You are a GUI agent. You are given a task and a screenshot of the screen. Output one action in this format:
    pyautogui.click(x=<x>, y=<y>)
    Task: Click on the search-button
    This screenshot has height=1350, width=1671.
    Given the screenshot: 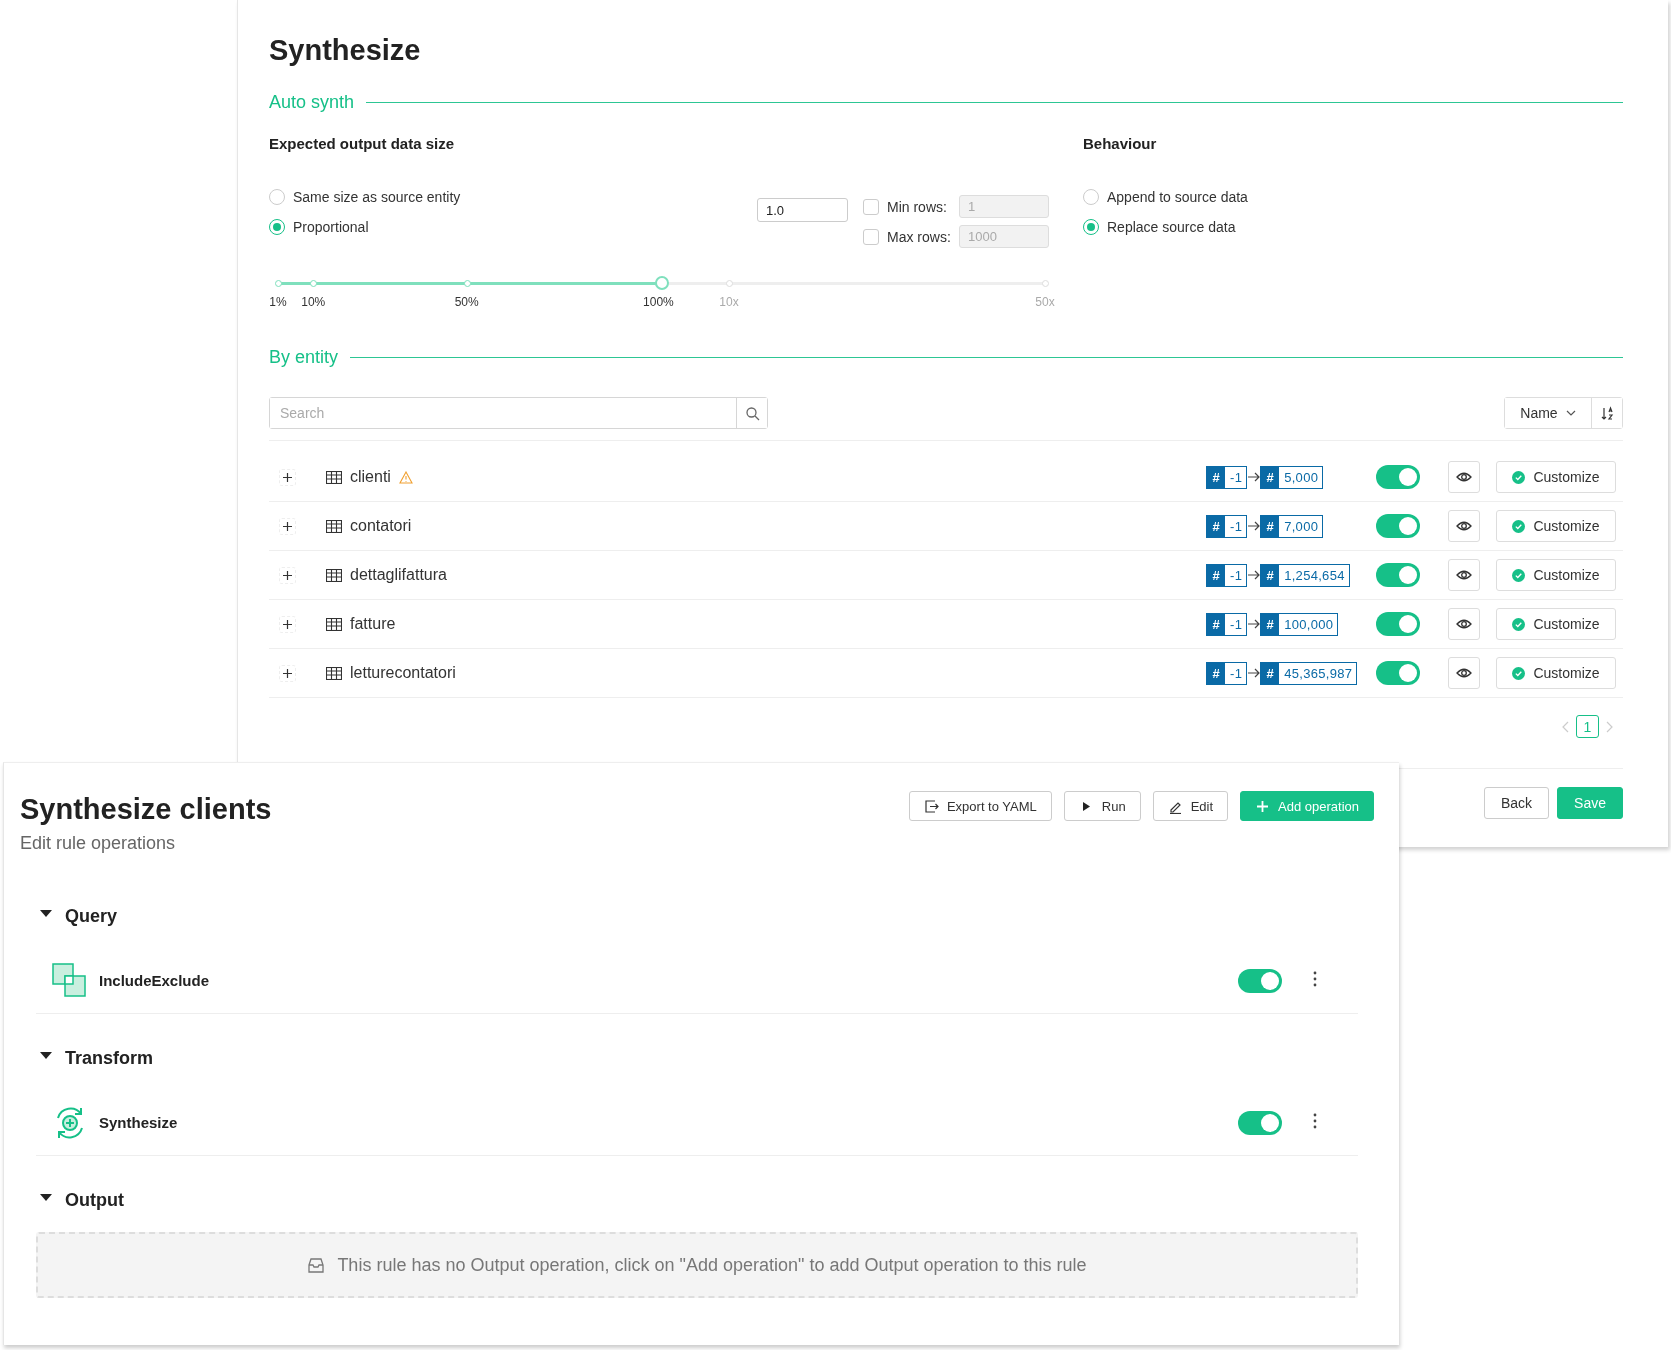 What is the action you would take?
    pyautogui.click(x=751, y=413)
    